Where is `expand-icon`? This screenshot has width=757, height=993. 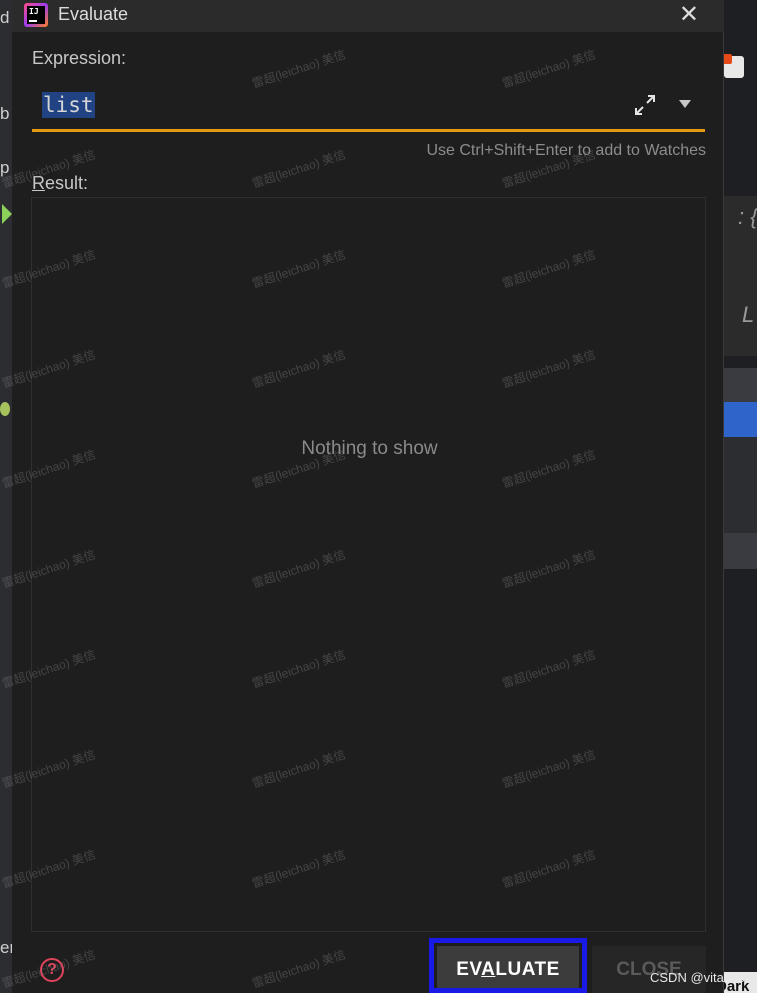
expand-icon is located at coordinates (645, 105).